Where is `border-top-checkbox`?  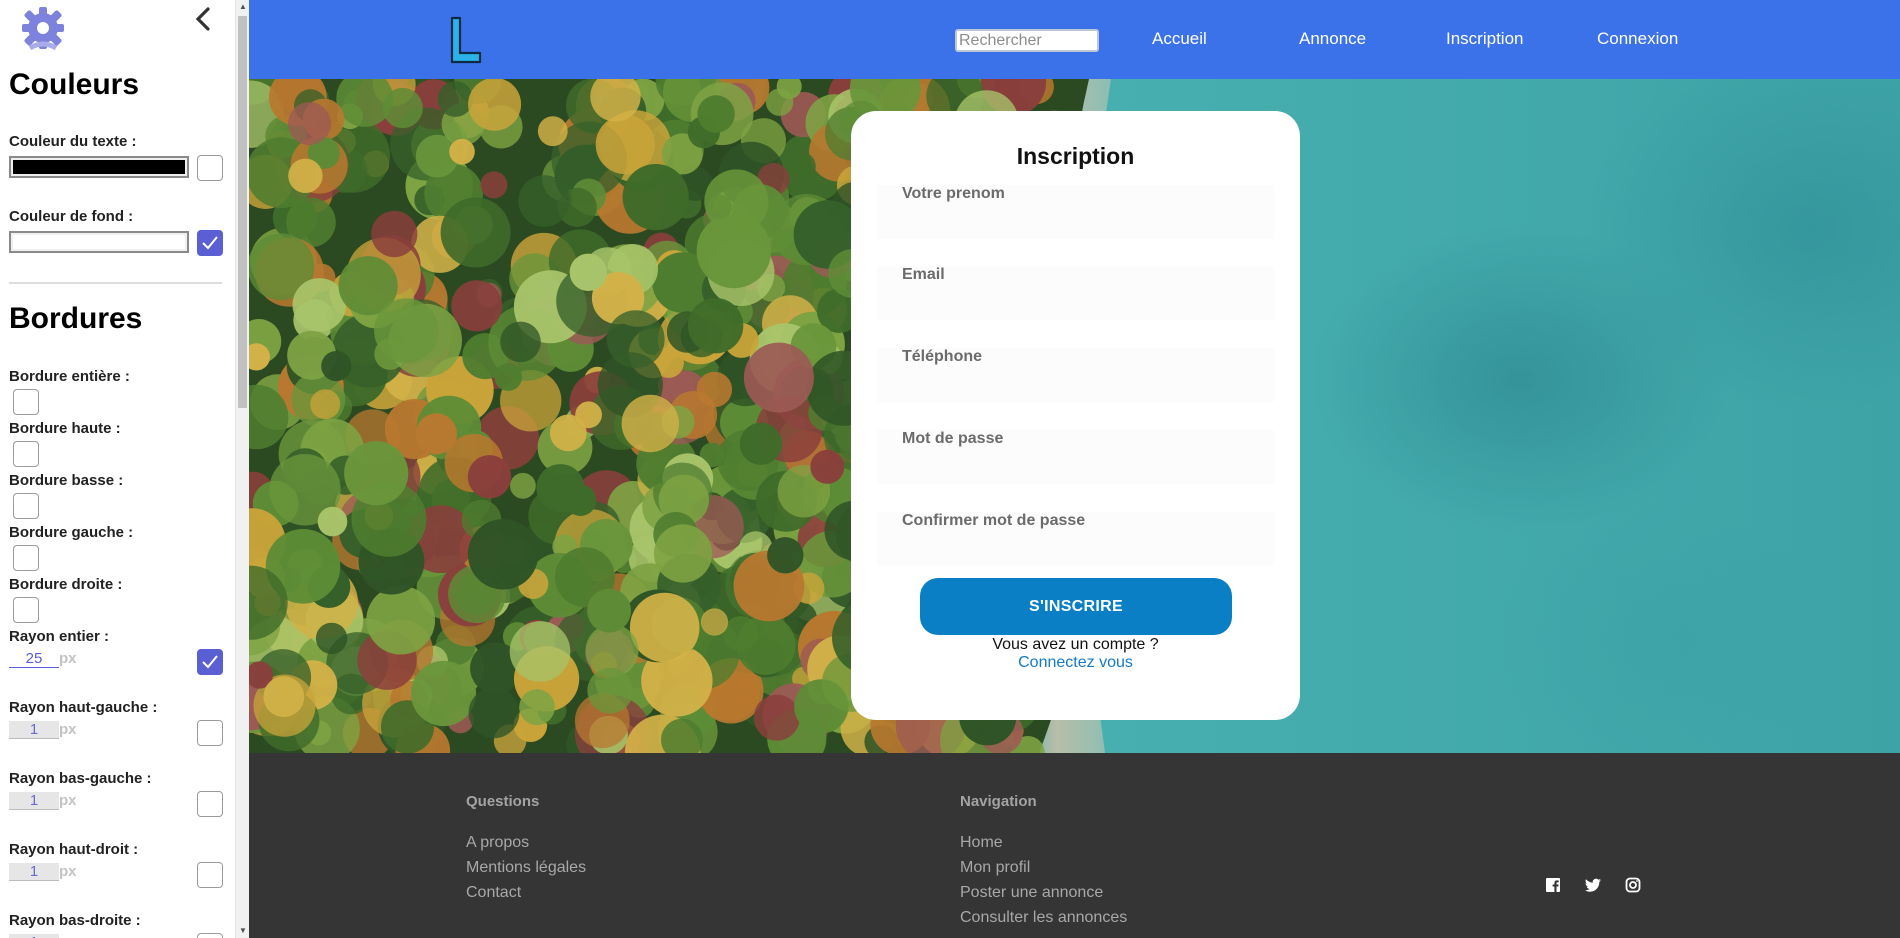 border-top-checkbox is located at coordinates (26, 454).